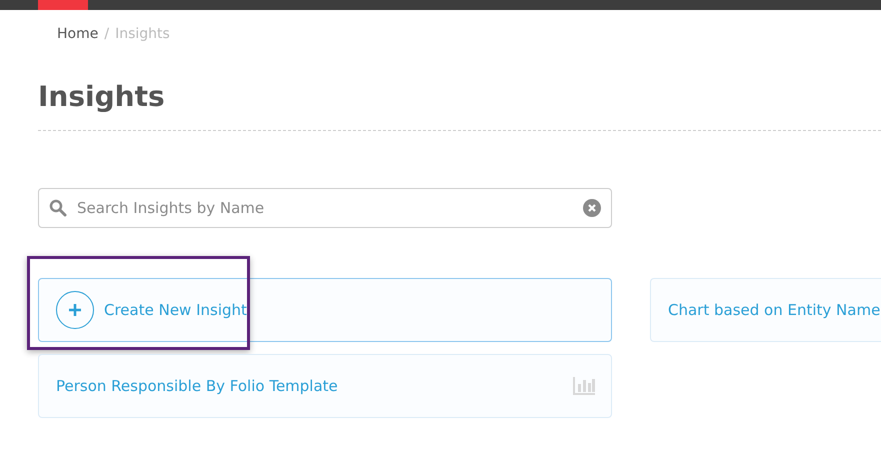 This screenshot has height=460, width=881. Describe the element at coordinates (325, 208) in the screenshot. I see `search-box: Search Insights by Name` at that location.